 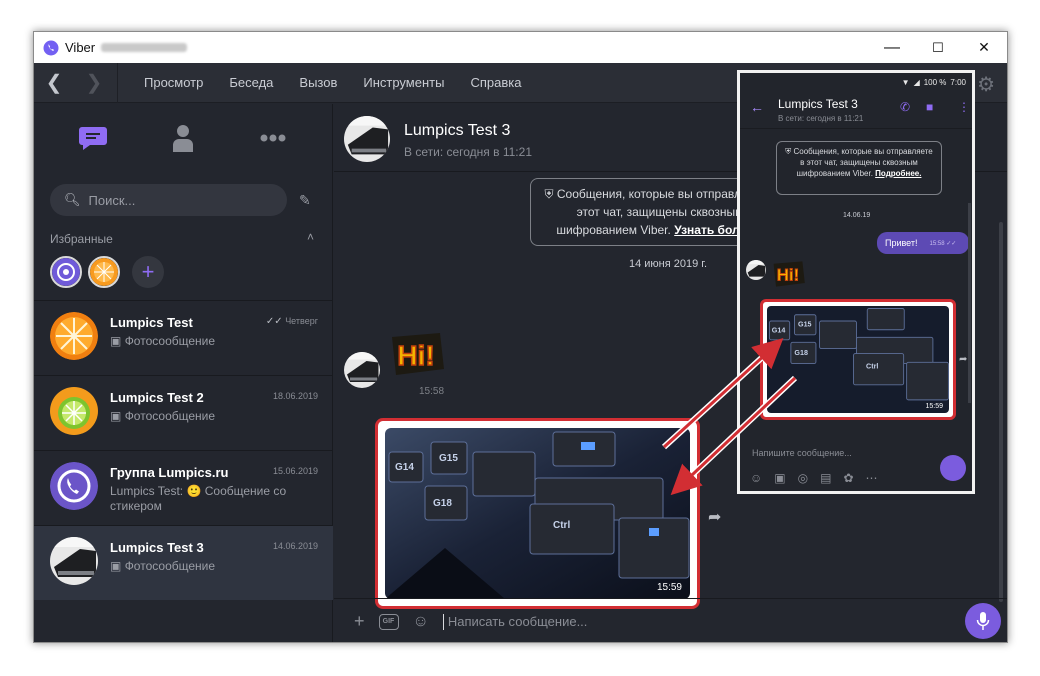 I want to click on add-favorite-button: +, so click(x=148, y=272).